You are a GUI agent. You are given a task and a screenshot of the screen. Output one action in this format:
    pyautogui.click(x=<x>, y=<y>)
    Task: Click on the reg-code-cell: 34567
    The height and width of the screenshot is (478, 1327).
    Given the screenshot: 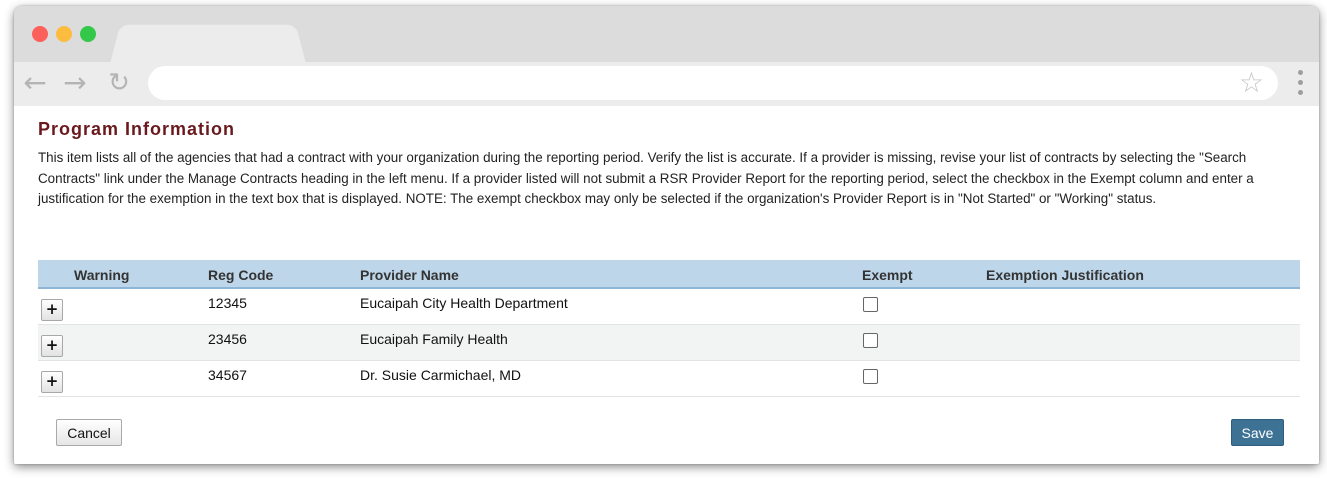 What is the action you would take?
    pyautogui.click(x=227, y=375)
    